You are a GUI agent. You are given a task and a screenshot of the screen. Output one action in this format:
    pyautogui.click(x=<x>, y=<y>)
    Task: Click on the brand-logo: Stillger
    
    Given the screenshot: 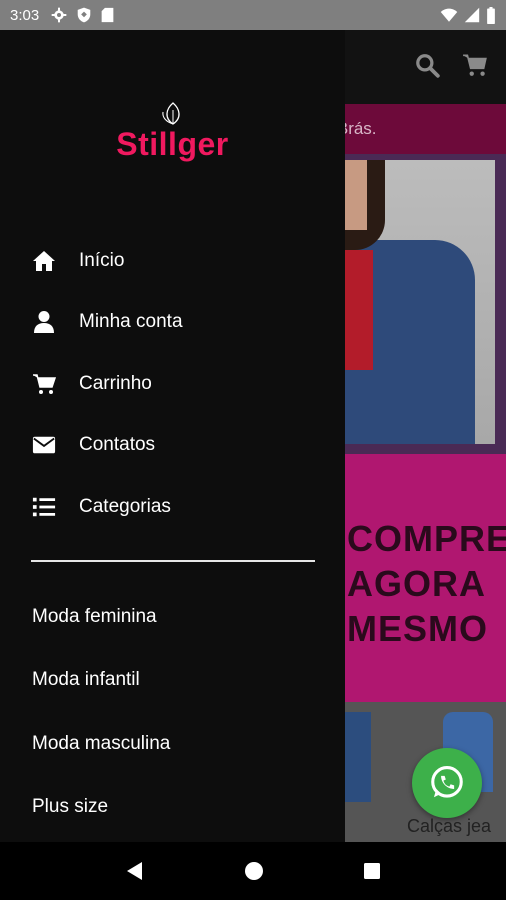 What is the action you would take?
    pyautogui.click(x=172, y=131)
    